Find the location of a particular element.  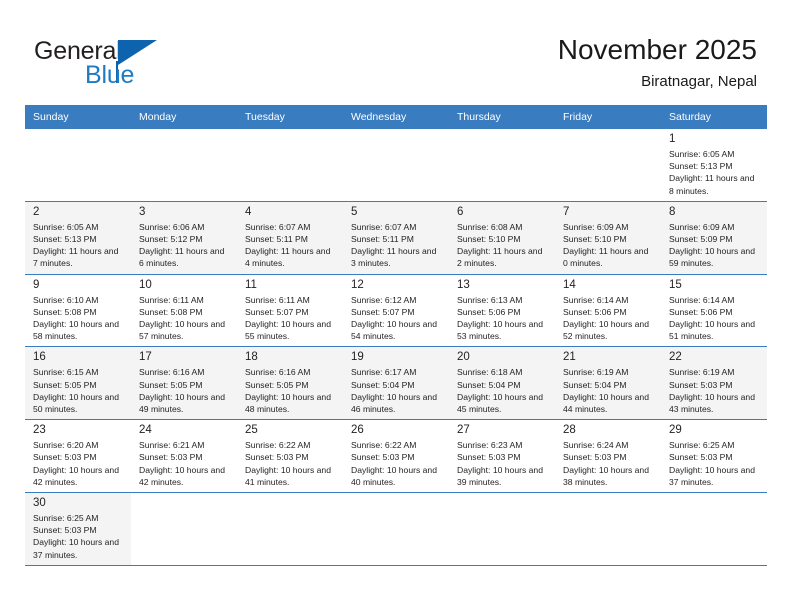

day-number: 17 is located at coordinates (145, 357).